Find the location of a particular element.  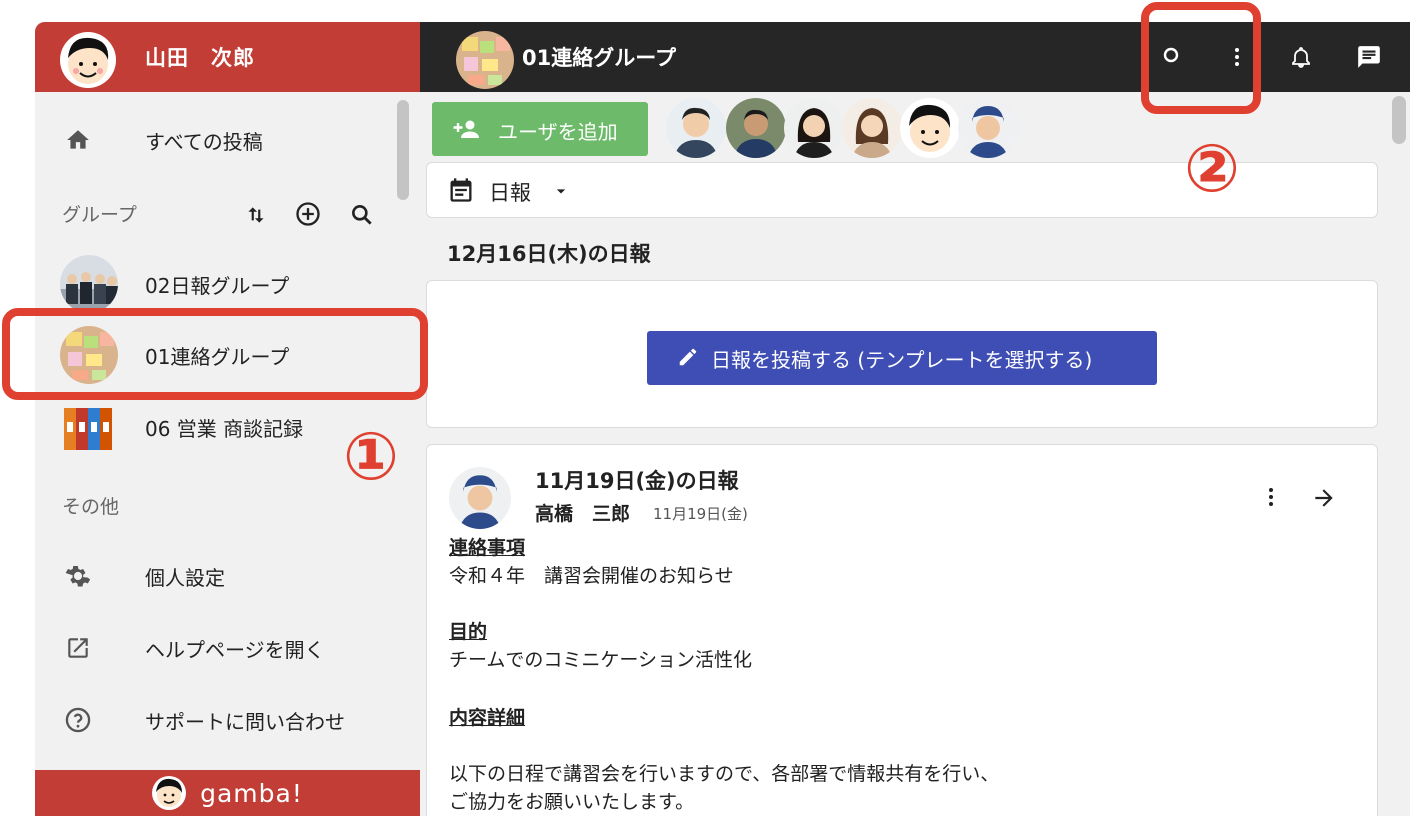

section-text: 以下の日程で講習会を行いますので、各部署で情報共有を行い、 is located at coordinates (724, 774).